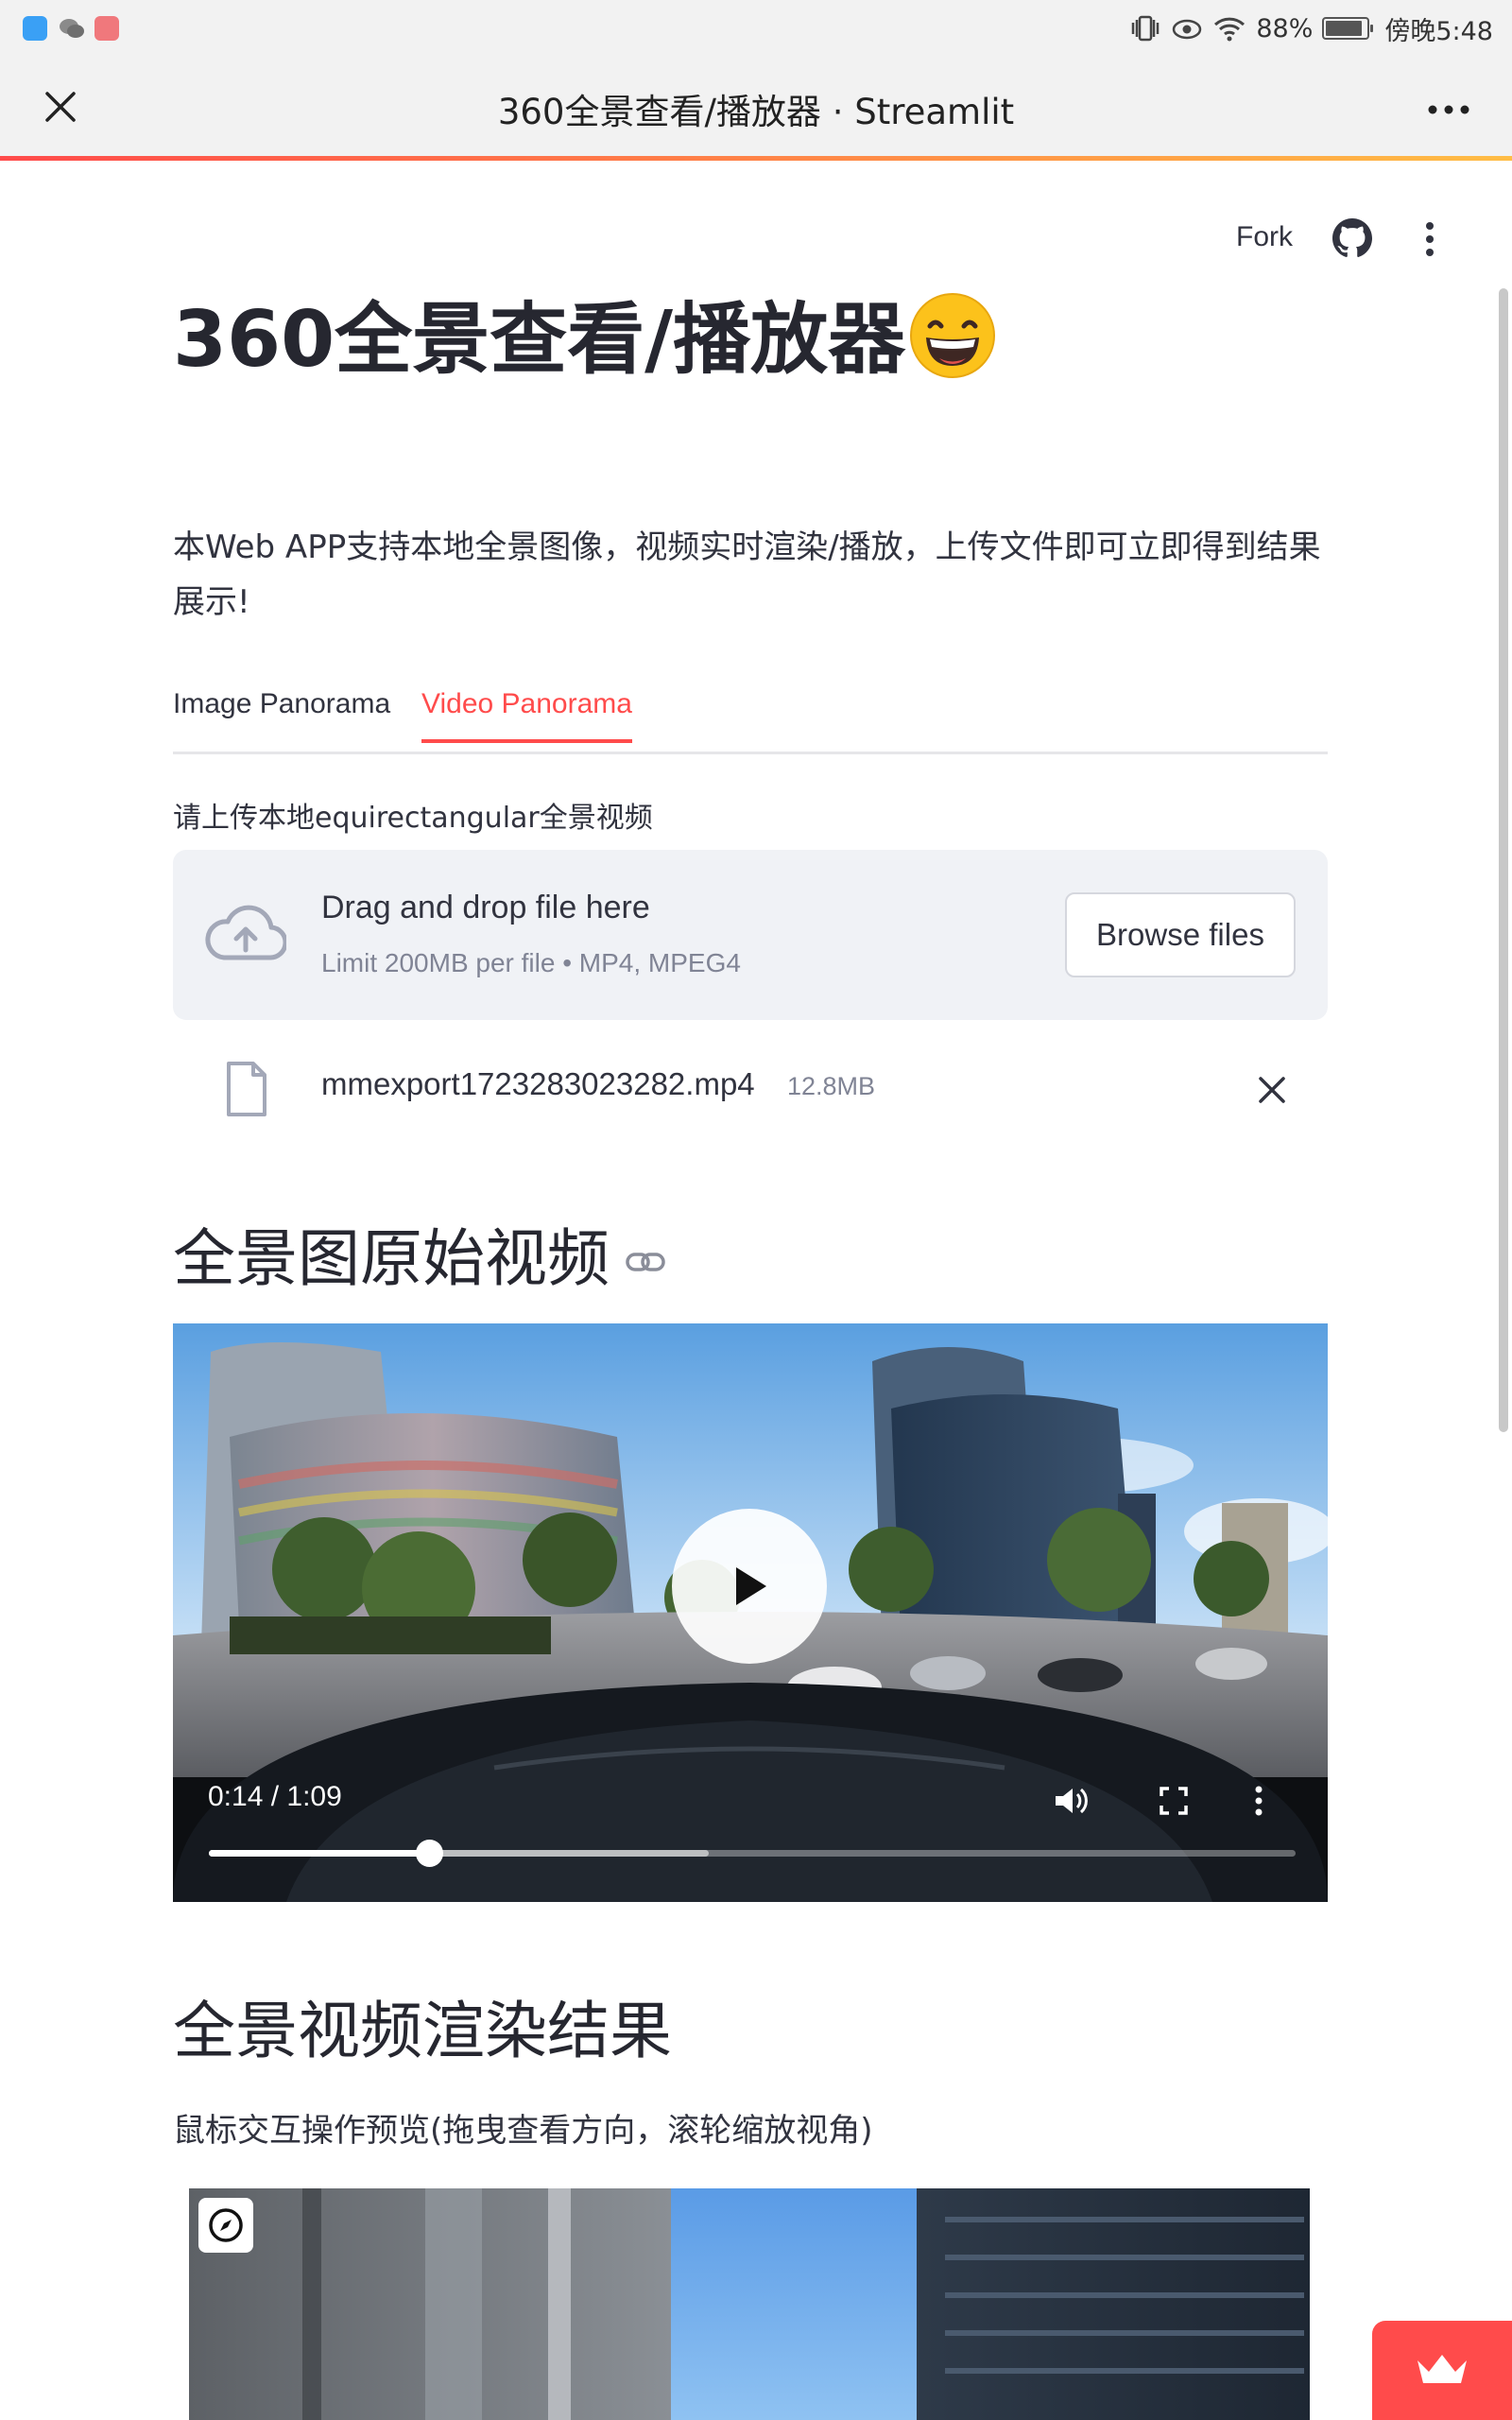 The height and width of the screenshot is (2420, 1512). Describe the element at coordinates (1438, 31) in the screenshot. I see `clock: 傍晚5:48` at that location.